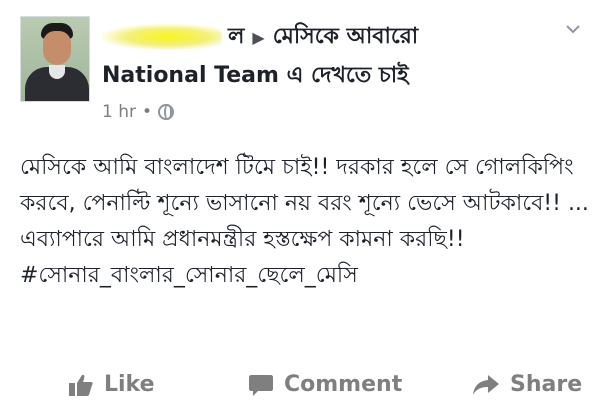 The width and height of the screenshot is (600, 400). Describe the element at coordinates (343, 384) in the screenshot. I see `comment-label: Comment` at that location.